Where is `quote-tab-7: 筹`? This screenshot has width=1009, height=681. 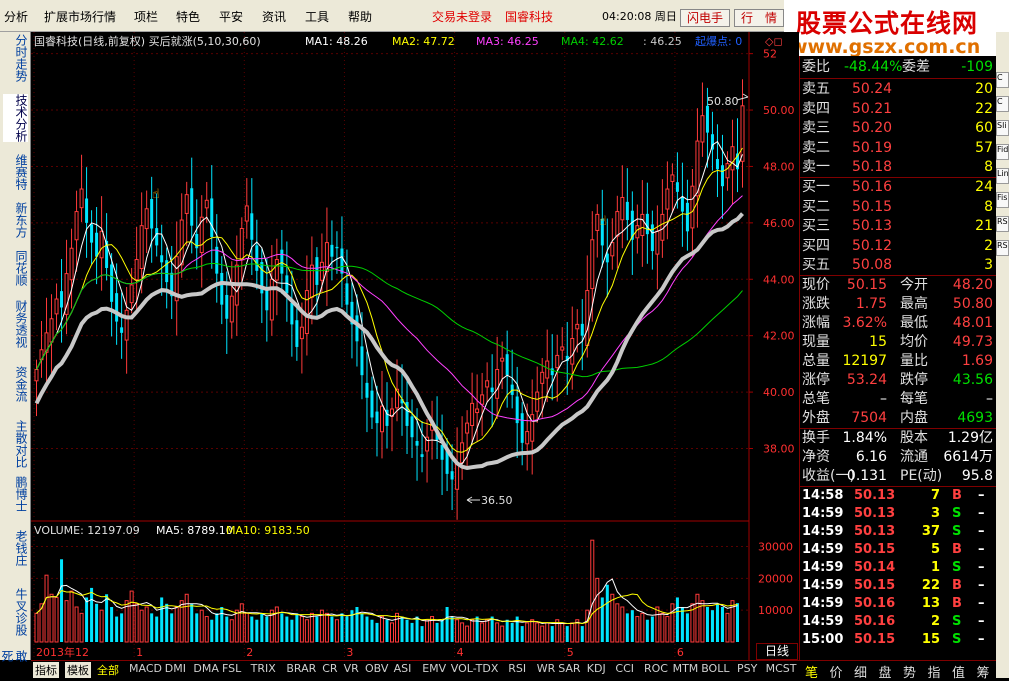 quote-tab-7: 筹 is located at coordinates (983, 671).